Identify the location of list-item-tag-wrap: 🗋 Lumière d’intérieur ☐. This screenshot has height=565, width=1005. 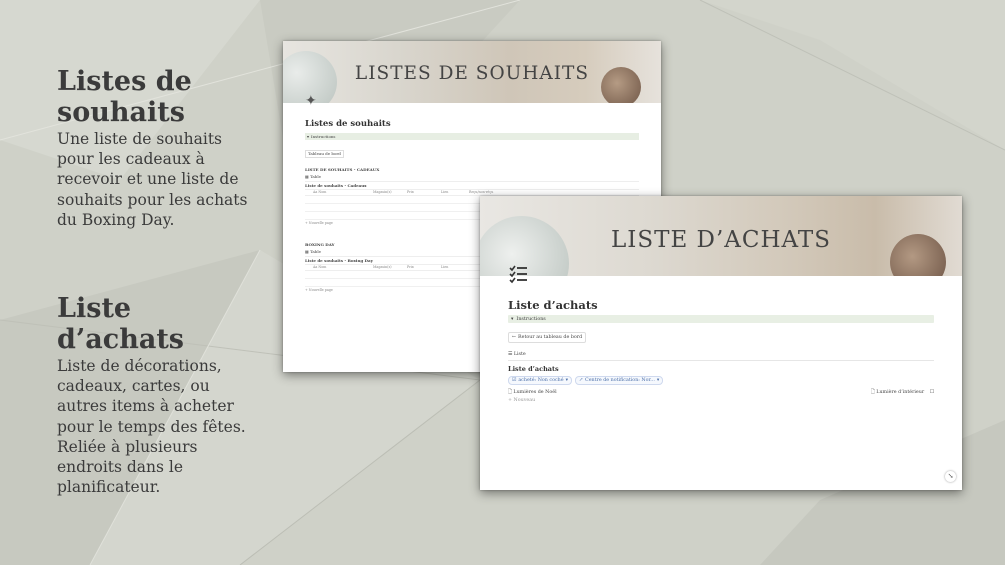
(902, 392).